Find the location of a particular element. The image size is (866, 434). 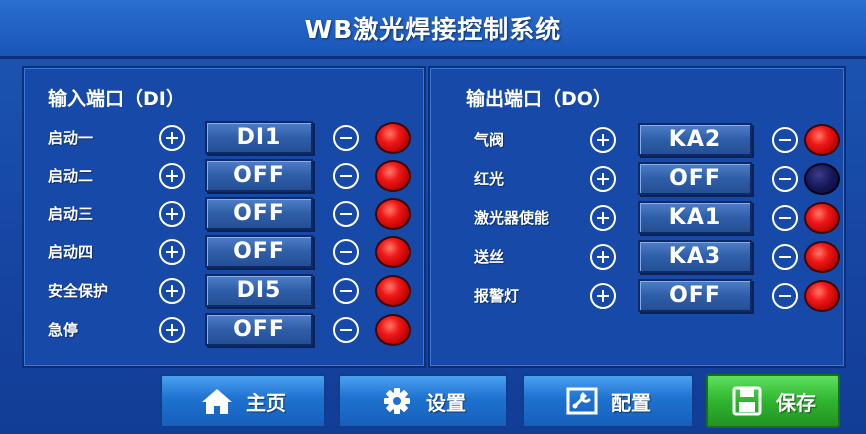

app-title: WB激光焊接控制系统 is located at coordinates (433, 29).